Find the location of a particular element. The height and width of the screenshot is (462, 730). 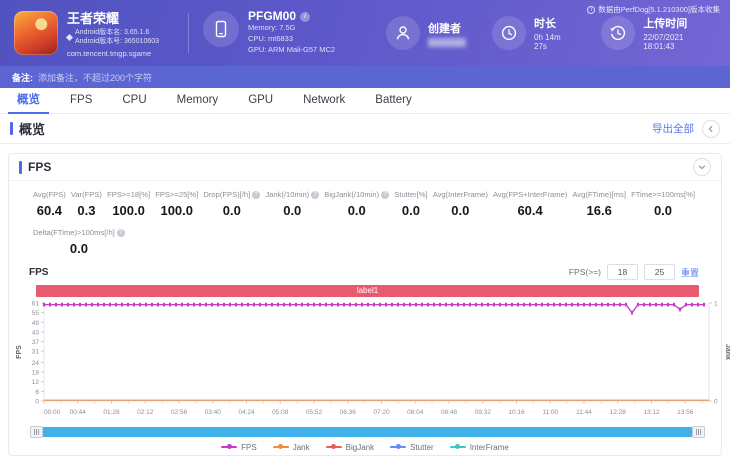

stat-label: Stutter[%] is located at coordinates (411, 194).